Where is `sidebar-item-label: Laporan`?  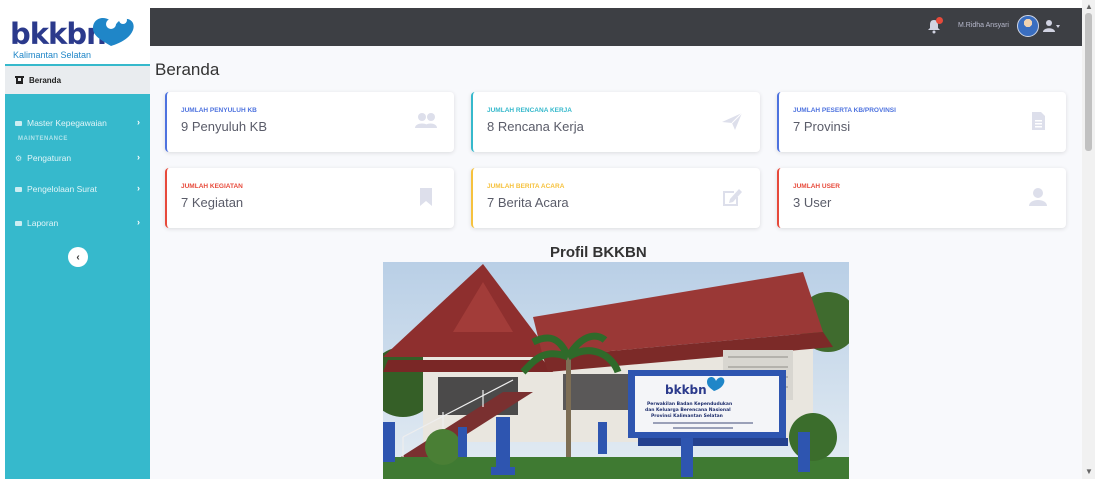
sidebar-item-label: Laporan is located at coordinates (43, 223).